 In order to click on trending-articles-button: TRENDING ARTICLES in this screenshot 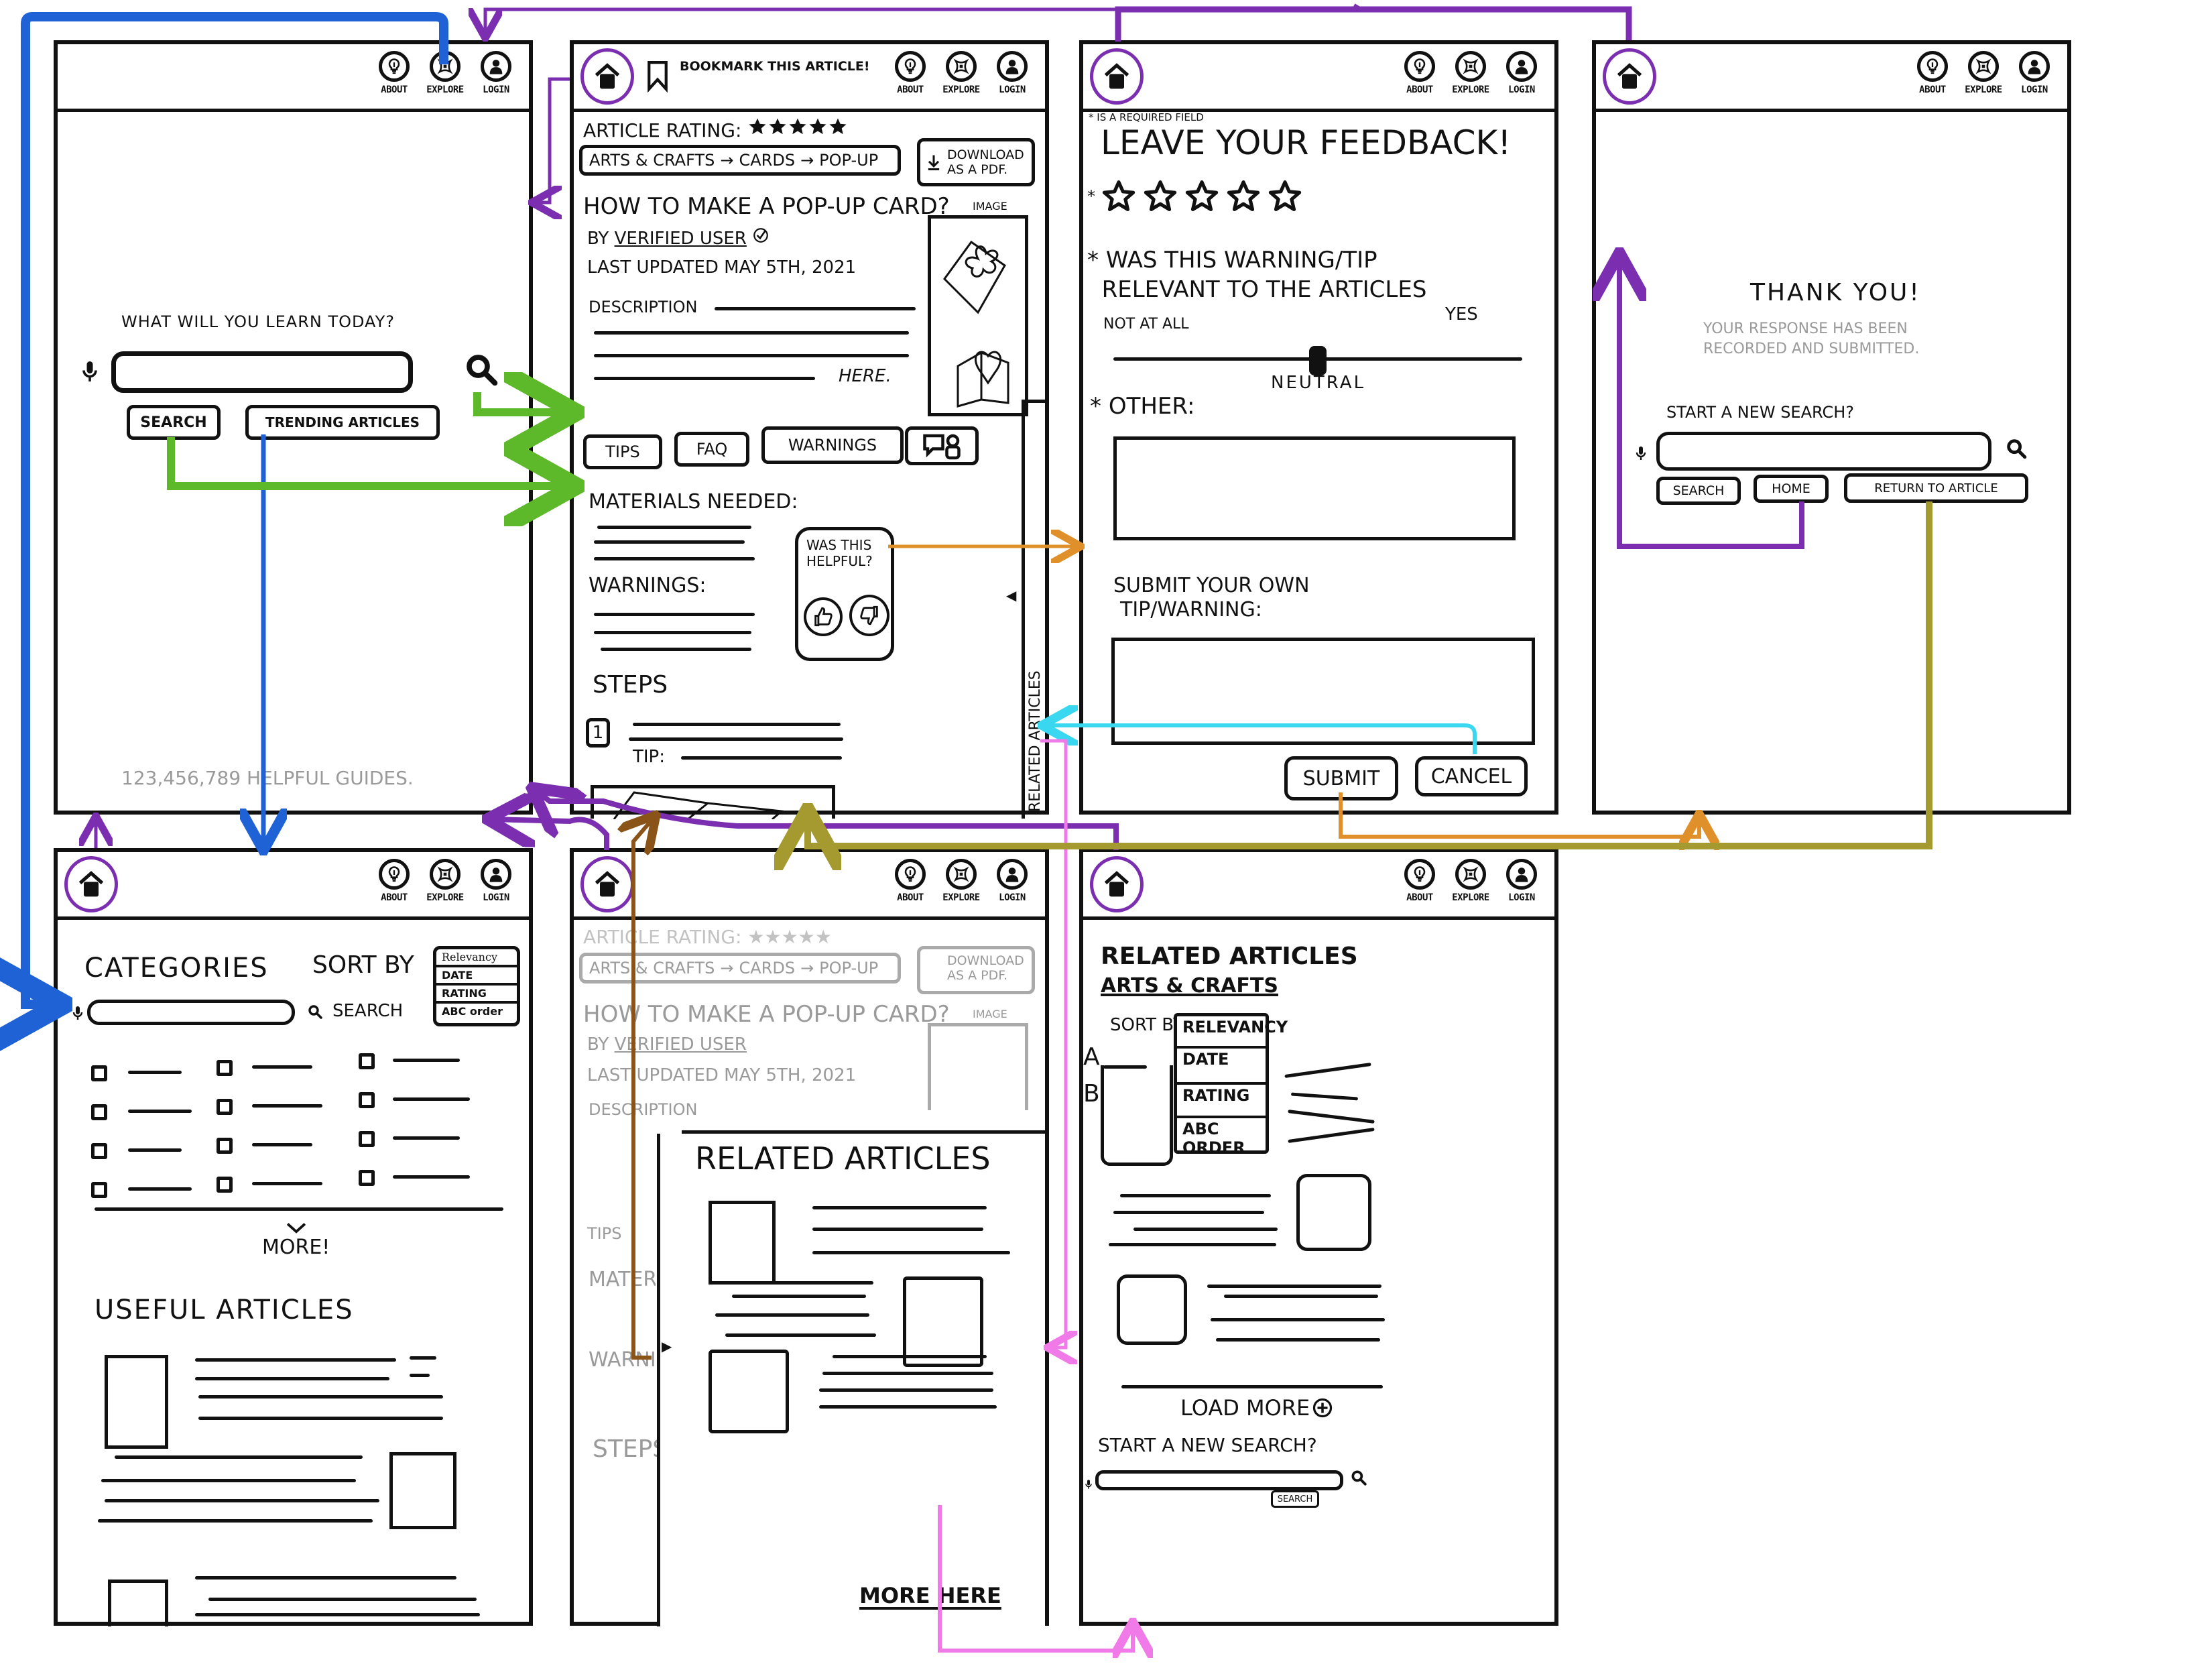, I will do `click(342, 422)`.